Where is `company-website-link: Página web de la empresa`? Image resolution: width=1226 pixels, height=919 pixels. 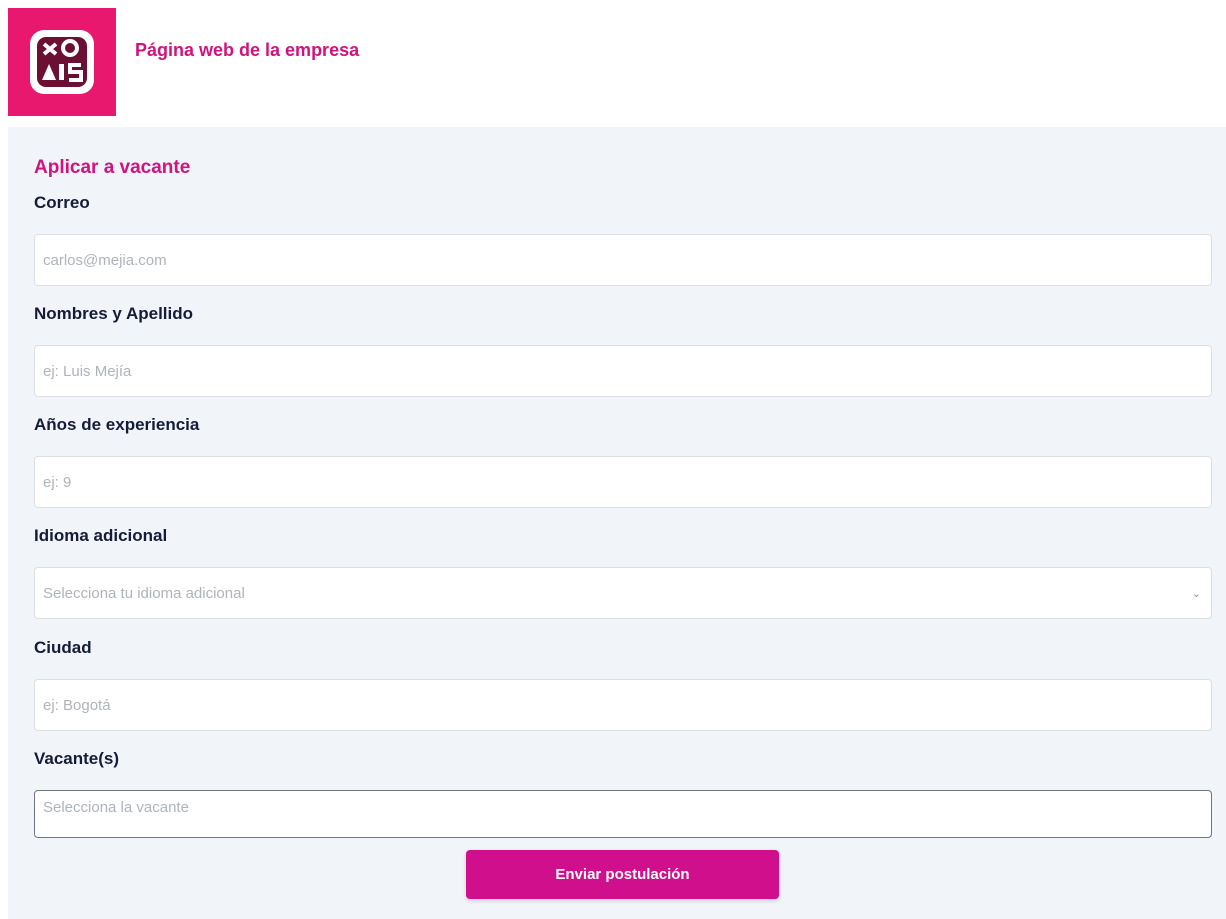 company-website-link: Página web de la empresa is located at coordinates (247, 50).